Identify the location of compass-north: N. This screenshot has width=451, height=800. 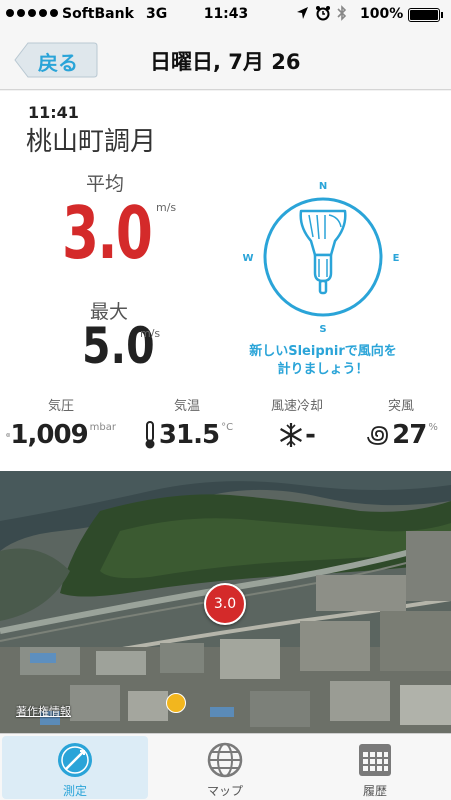
(323, 186).